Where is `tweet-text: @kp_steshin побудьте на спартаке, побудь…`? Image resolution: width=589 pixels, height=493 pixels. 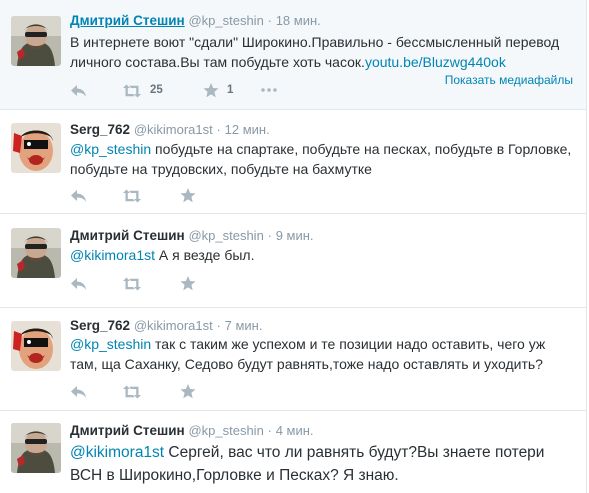
tweet-text: @kp_steshin побудьте на спартаке, побудь… is located at coordinates (322, 159).